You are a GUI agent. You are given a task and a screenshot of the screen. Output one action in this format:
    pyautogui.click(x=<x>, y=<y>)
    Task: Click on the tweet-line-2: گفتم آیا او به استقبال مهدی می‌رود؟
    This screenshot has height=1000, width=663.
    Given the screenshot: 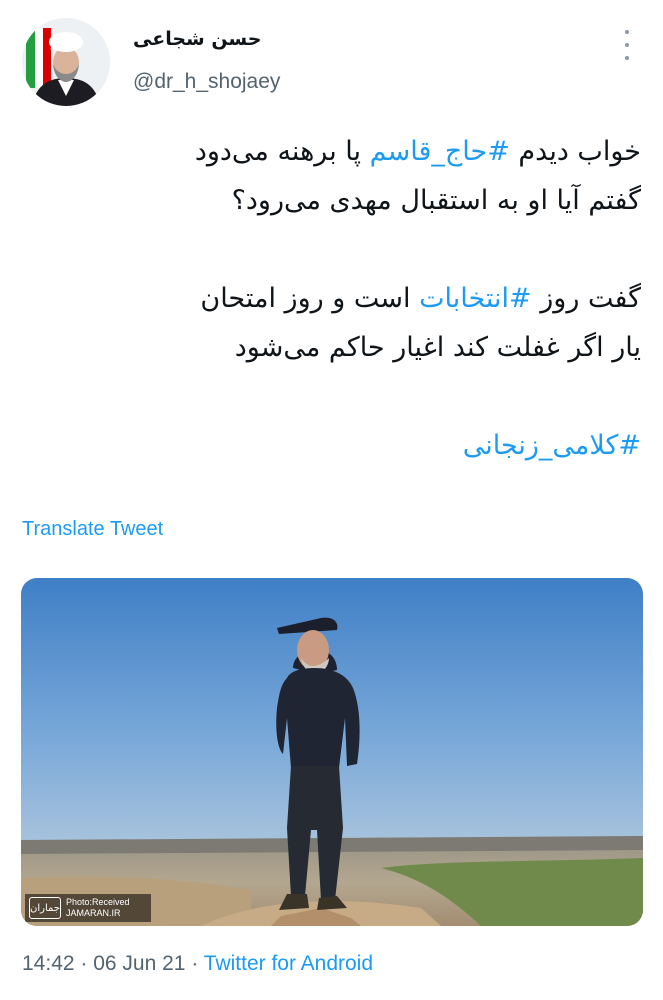 What is the action you would take?
    pyautogui.click(x=436, y=200)
    